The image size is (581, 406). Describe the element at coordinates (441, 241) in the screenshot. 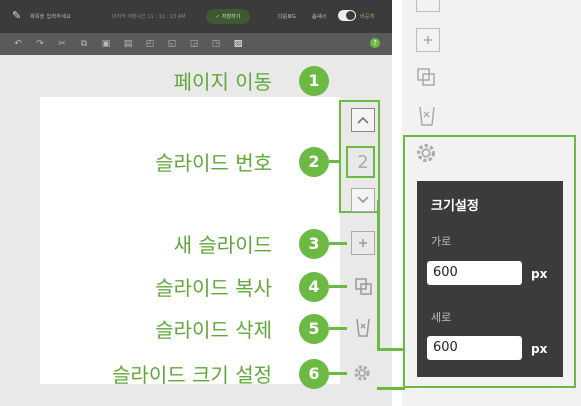

I see `width-label: 가로` at that location.